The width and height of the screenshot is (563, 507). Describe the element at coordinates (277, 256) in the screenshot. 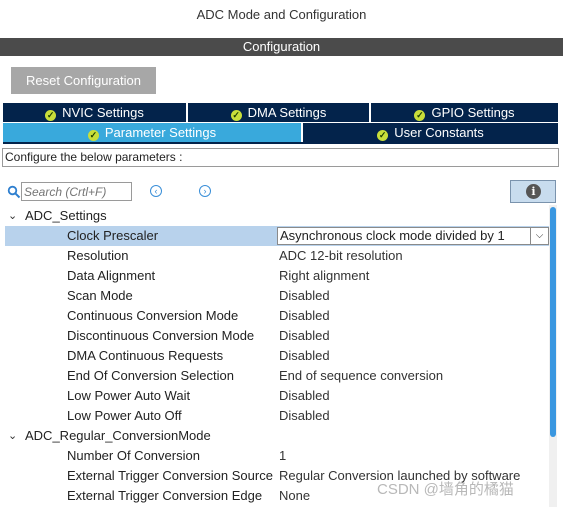

I see `param-row-resolution: Resolution ADC 12-bit resolution` at that location.